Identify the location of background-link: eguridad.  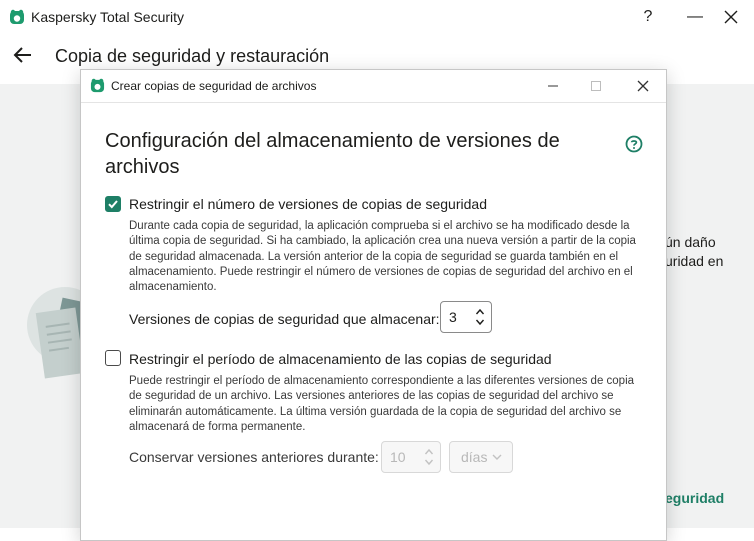
(694, 498).